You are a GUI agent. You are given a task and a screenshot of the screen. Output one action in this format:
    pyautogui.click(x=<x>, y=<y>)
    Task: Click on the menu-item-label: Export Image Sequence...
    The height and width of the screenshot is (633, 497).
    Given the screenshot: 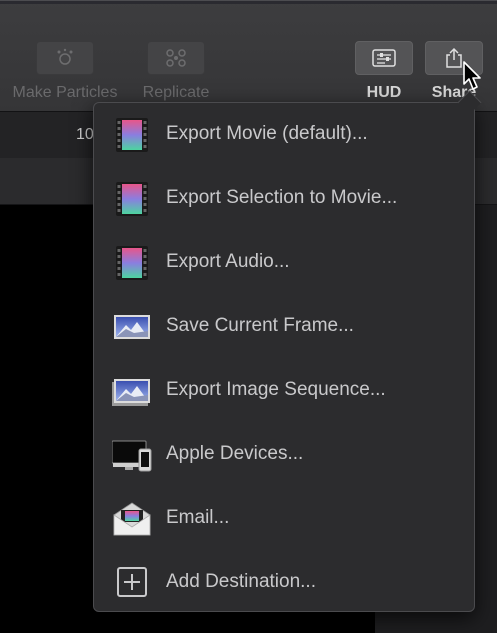 What is the action you would take?
    pyautogui.click(x=276, y=389)
    